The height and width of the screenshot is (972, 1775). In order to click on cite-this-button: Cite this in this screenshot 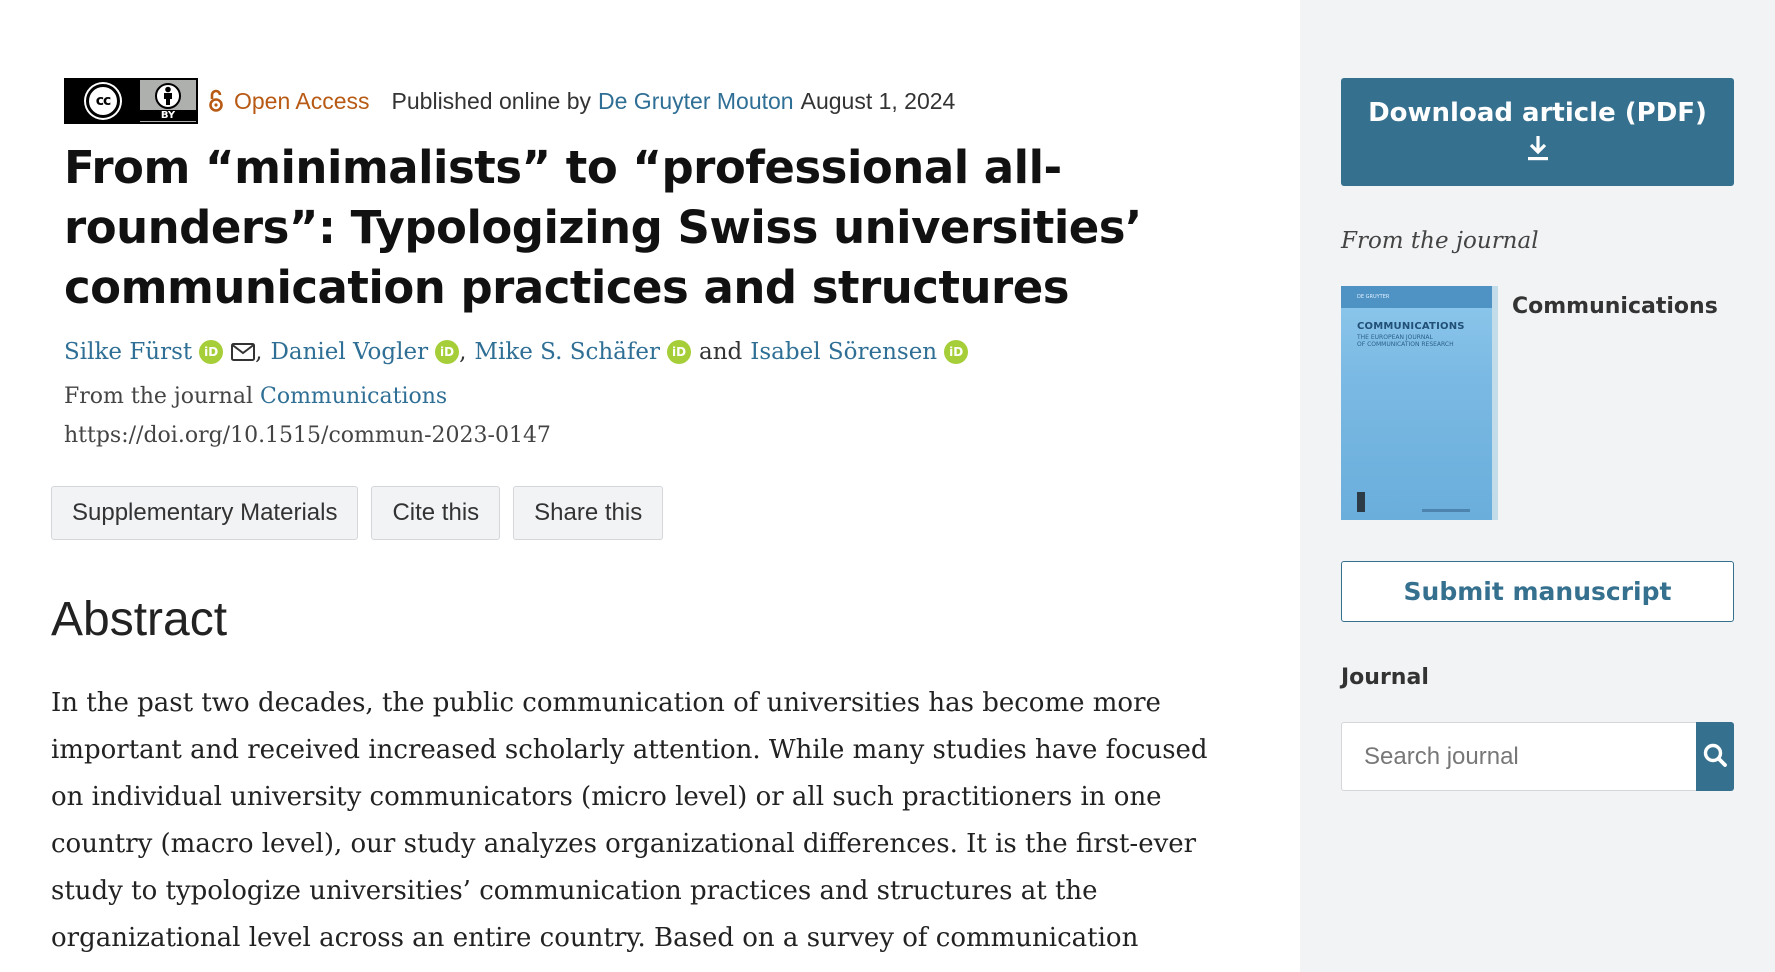, I will do `click(436, 513)`.